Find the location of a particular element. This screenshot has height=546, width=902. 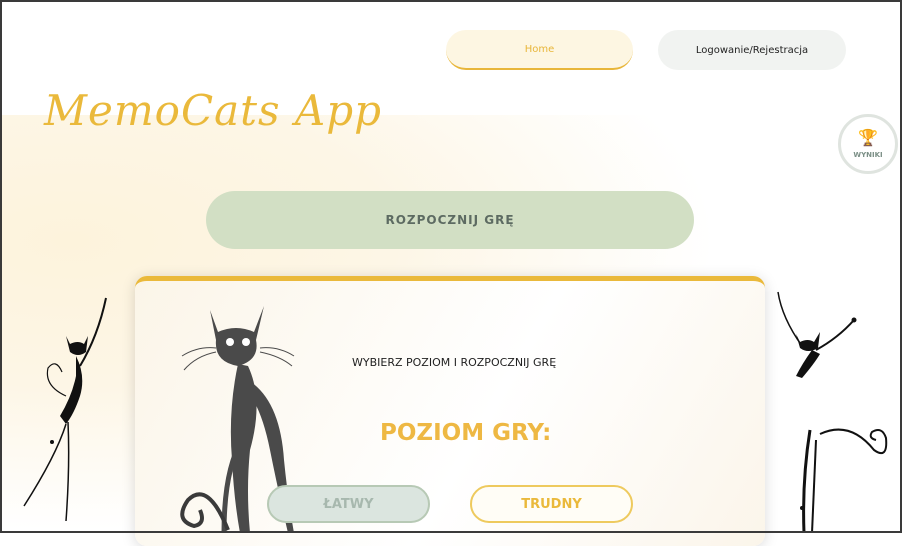

start-game-button: ROZPOCZNIJ GRĘ is located at coordinates (450, 220).